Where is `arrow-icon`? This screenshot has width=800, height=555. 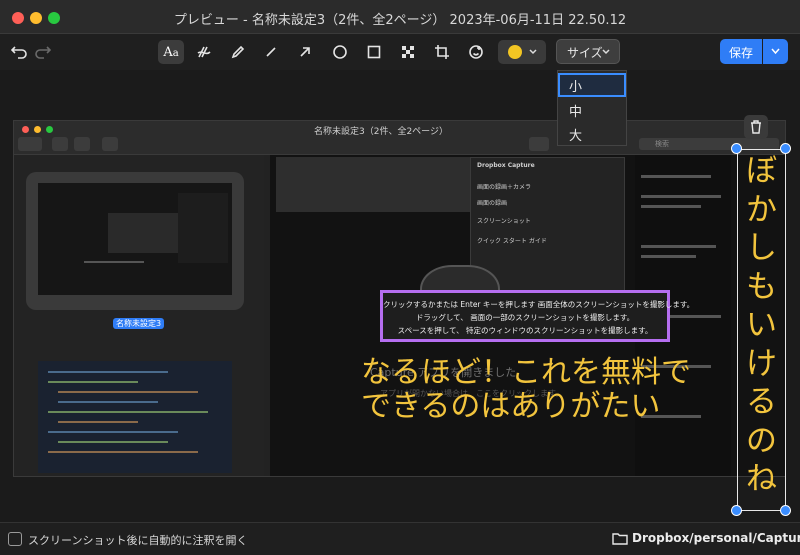 arrow-icon is located at coordinates (305, 52).